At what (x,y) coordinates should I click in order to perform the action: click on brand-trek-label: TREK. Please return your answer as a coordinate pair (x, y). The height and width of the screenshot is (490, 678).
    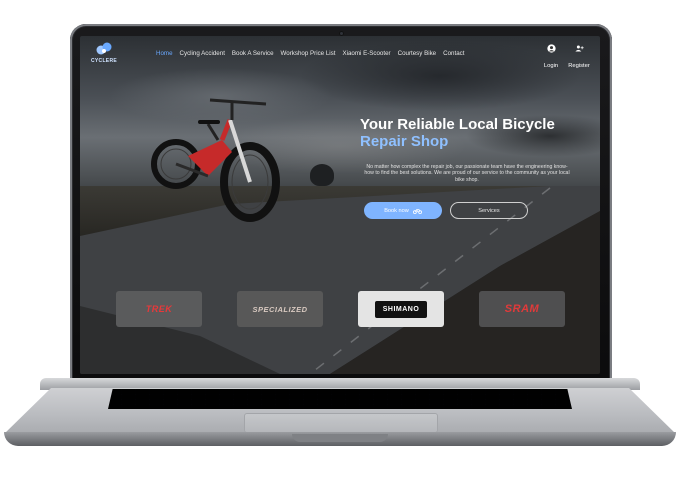
    Looking at the image, I should click on (159, 309).